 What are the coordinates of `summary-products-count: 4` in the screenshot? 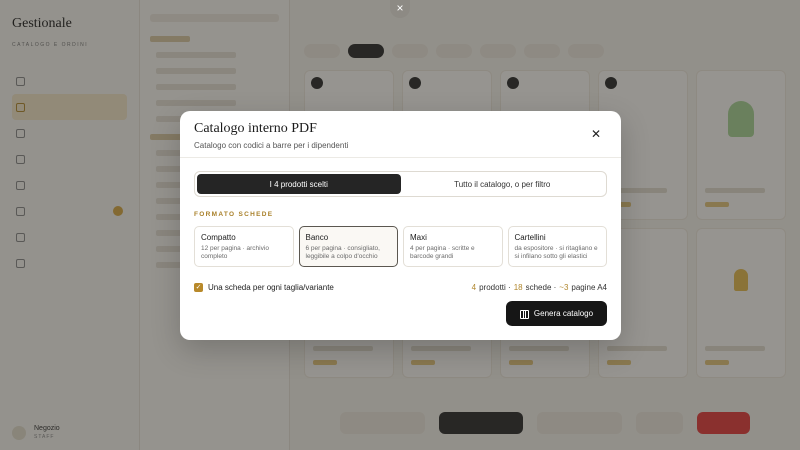 It's located at (474, 287).